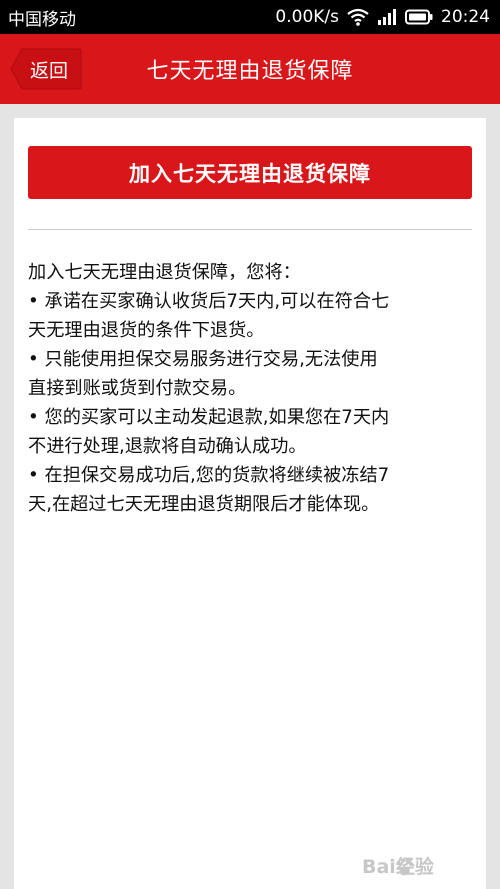 The width and height of the screenshot is (500, 889). I want to click on info-line: • 在担保交易成功后,您的货款将继续被冻结7, so click(209, 475).